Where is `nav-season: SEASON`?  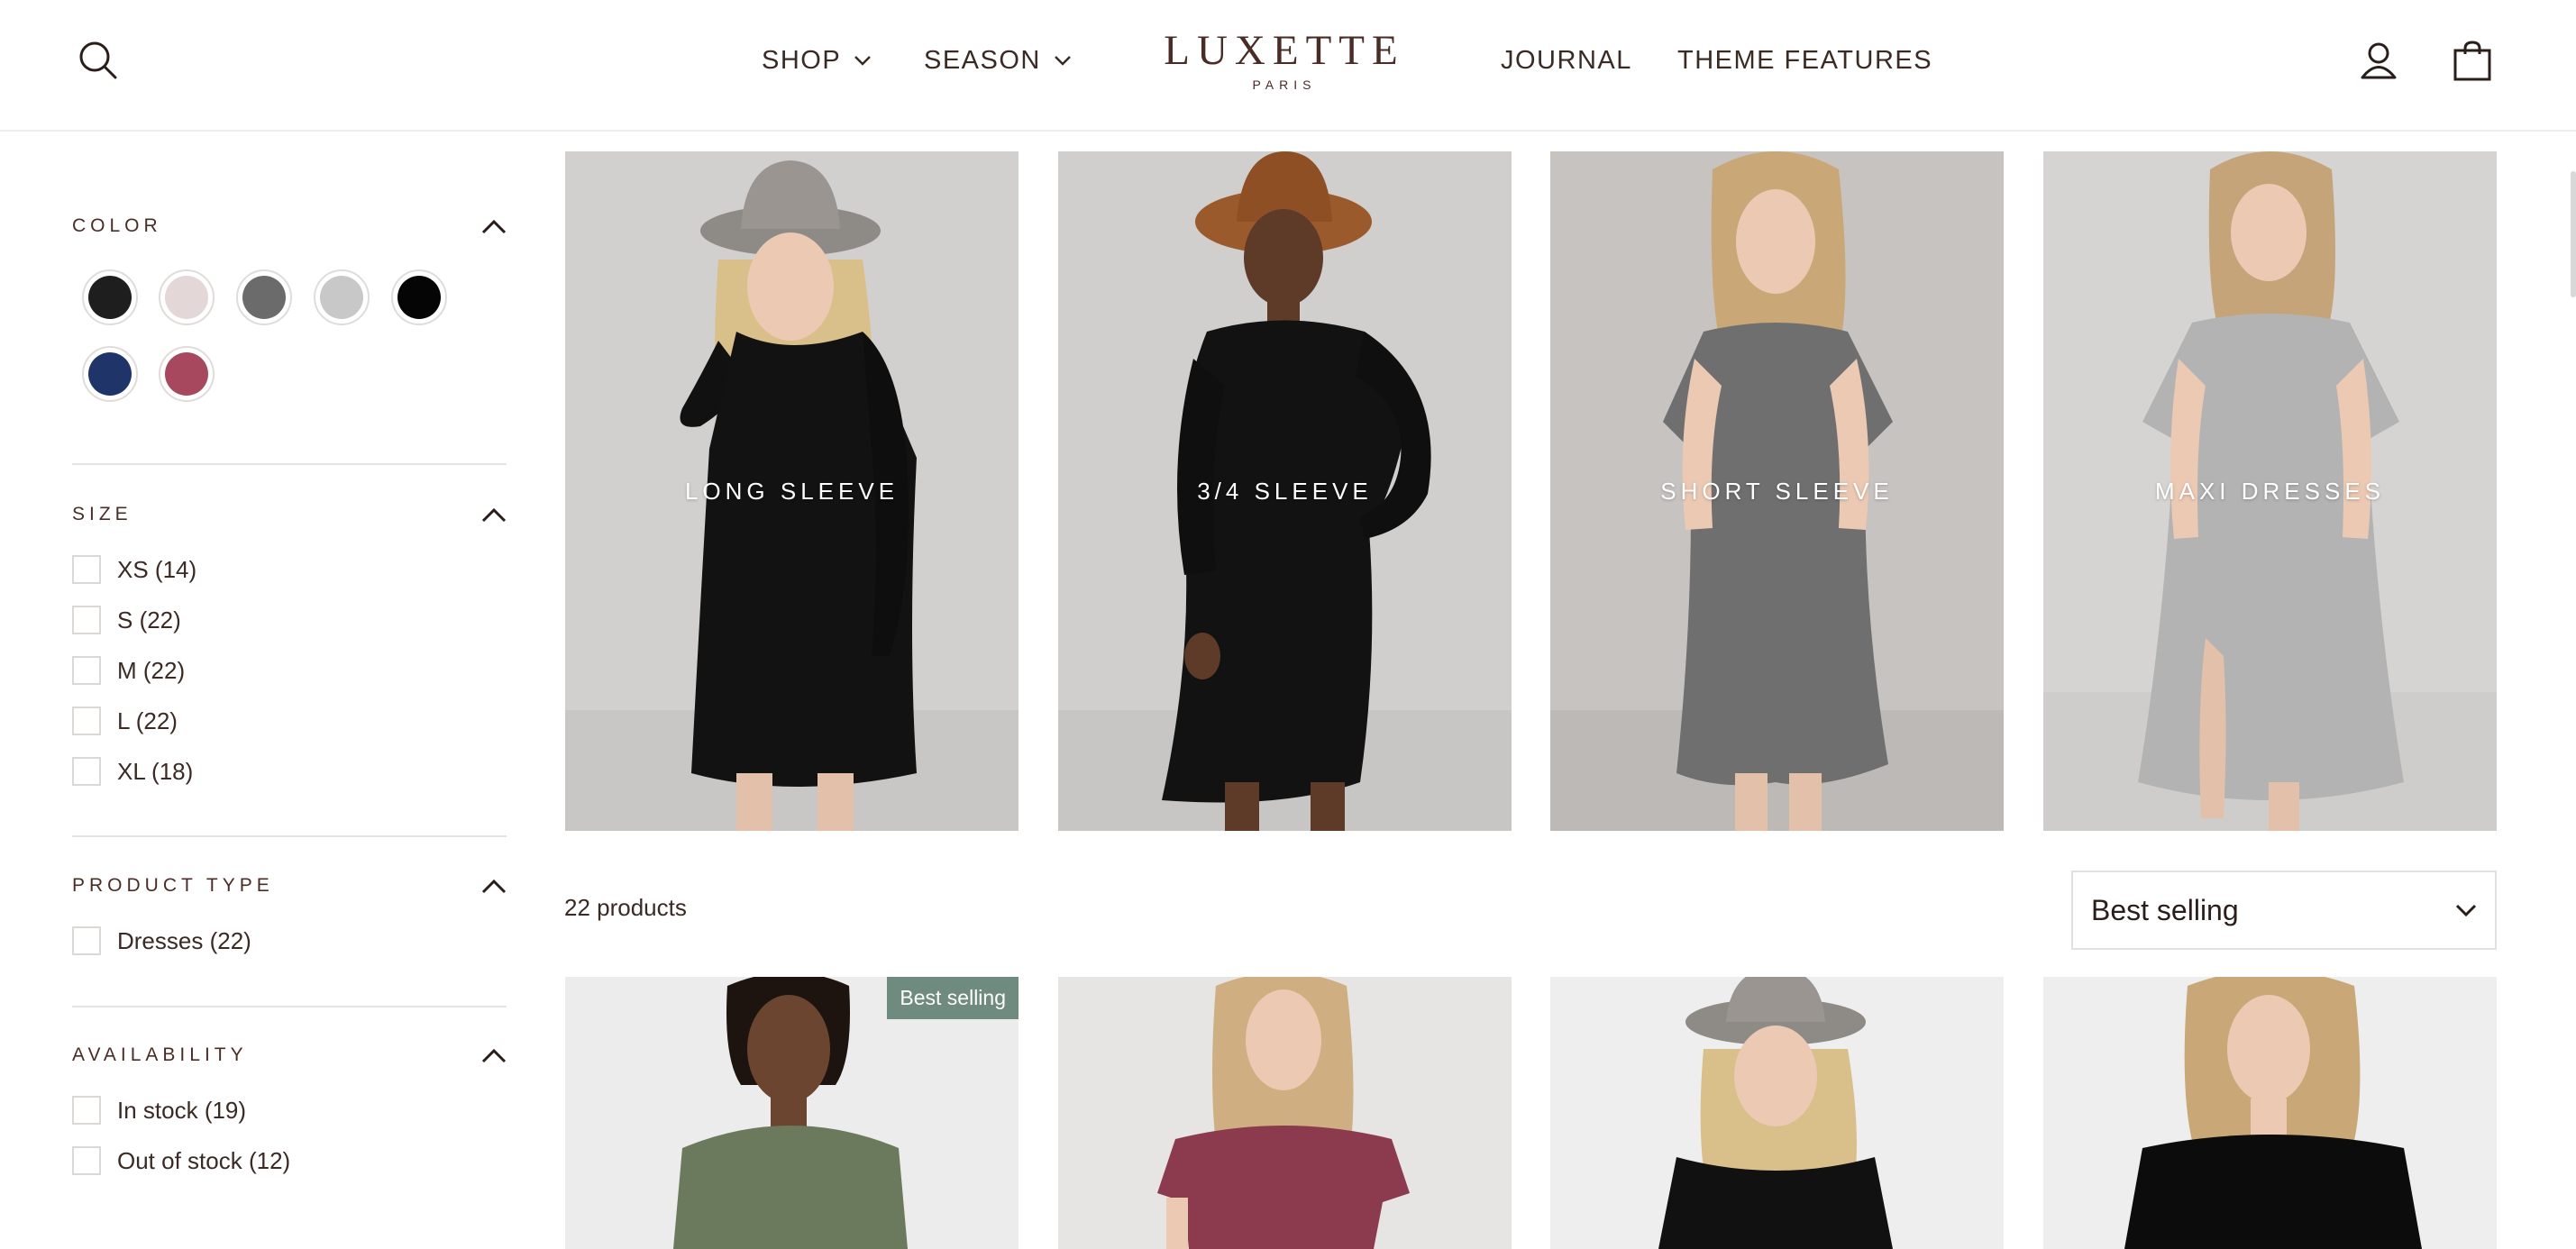
nav-season: SEASON is located at coordinates (998, 60).